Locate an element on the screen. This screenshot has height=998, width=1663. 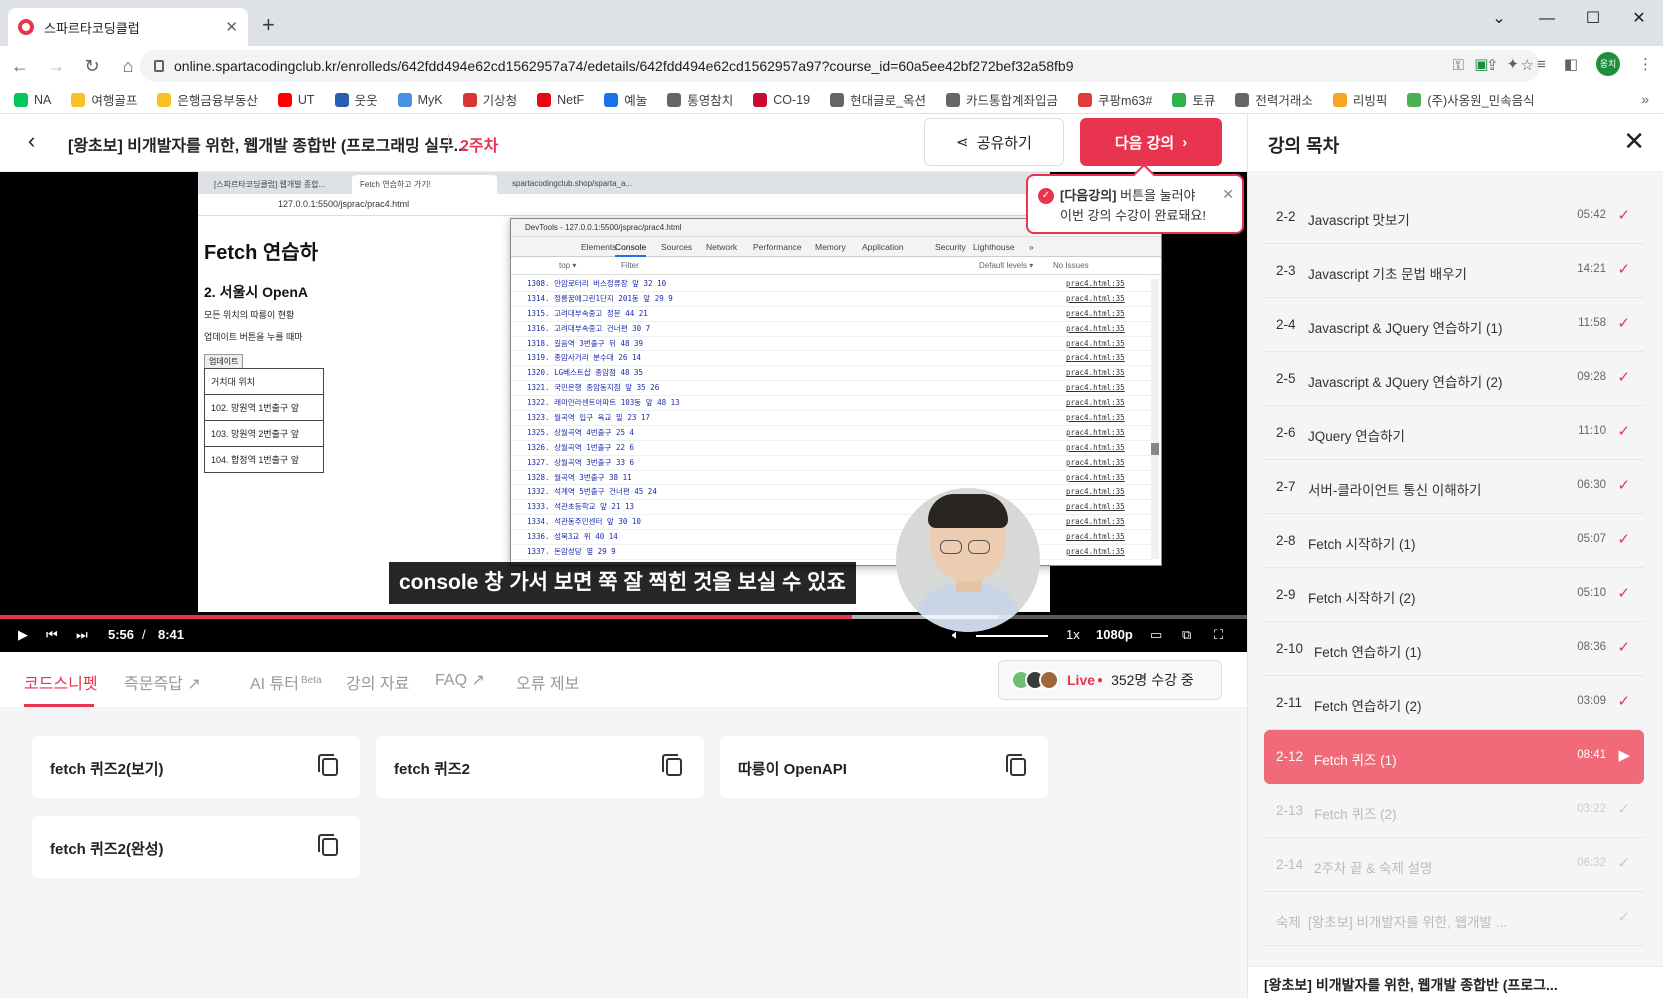
log-message: 1315. 고려대부속중고 정문 44 21 is located at coordinates (587, 313).